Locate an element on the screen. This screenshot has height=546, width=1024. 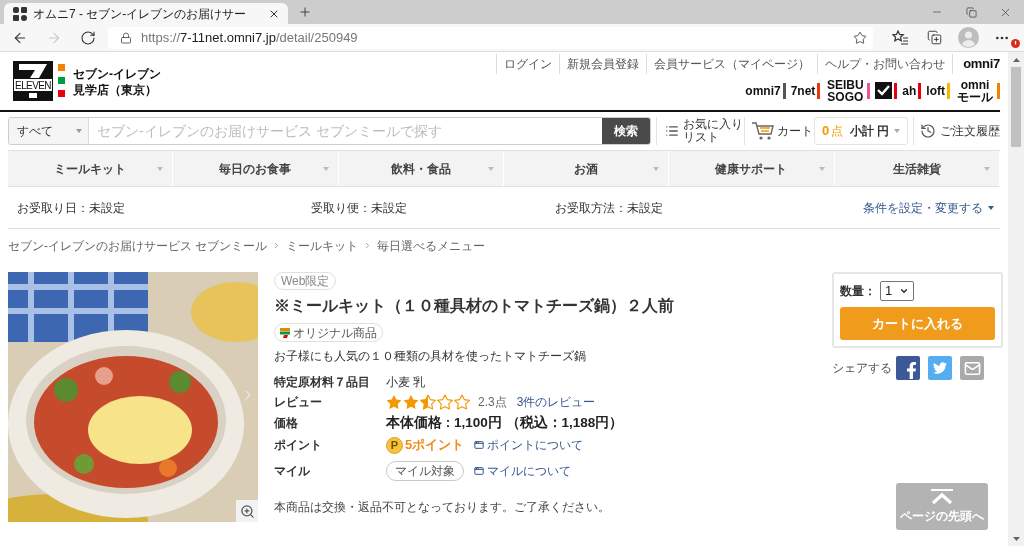
category-tab: 毎日のお食事 is located at coordinates (256, 168).